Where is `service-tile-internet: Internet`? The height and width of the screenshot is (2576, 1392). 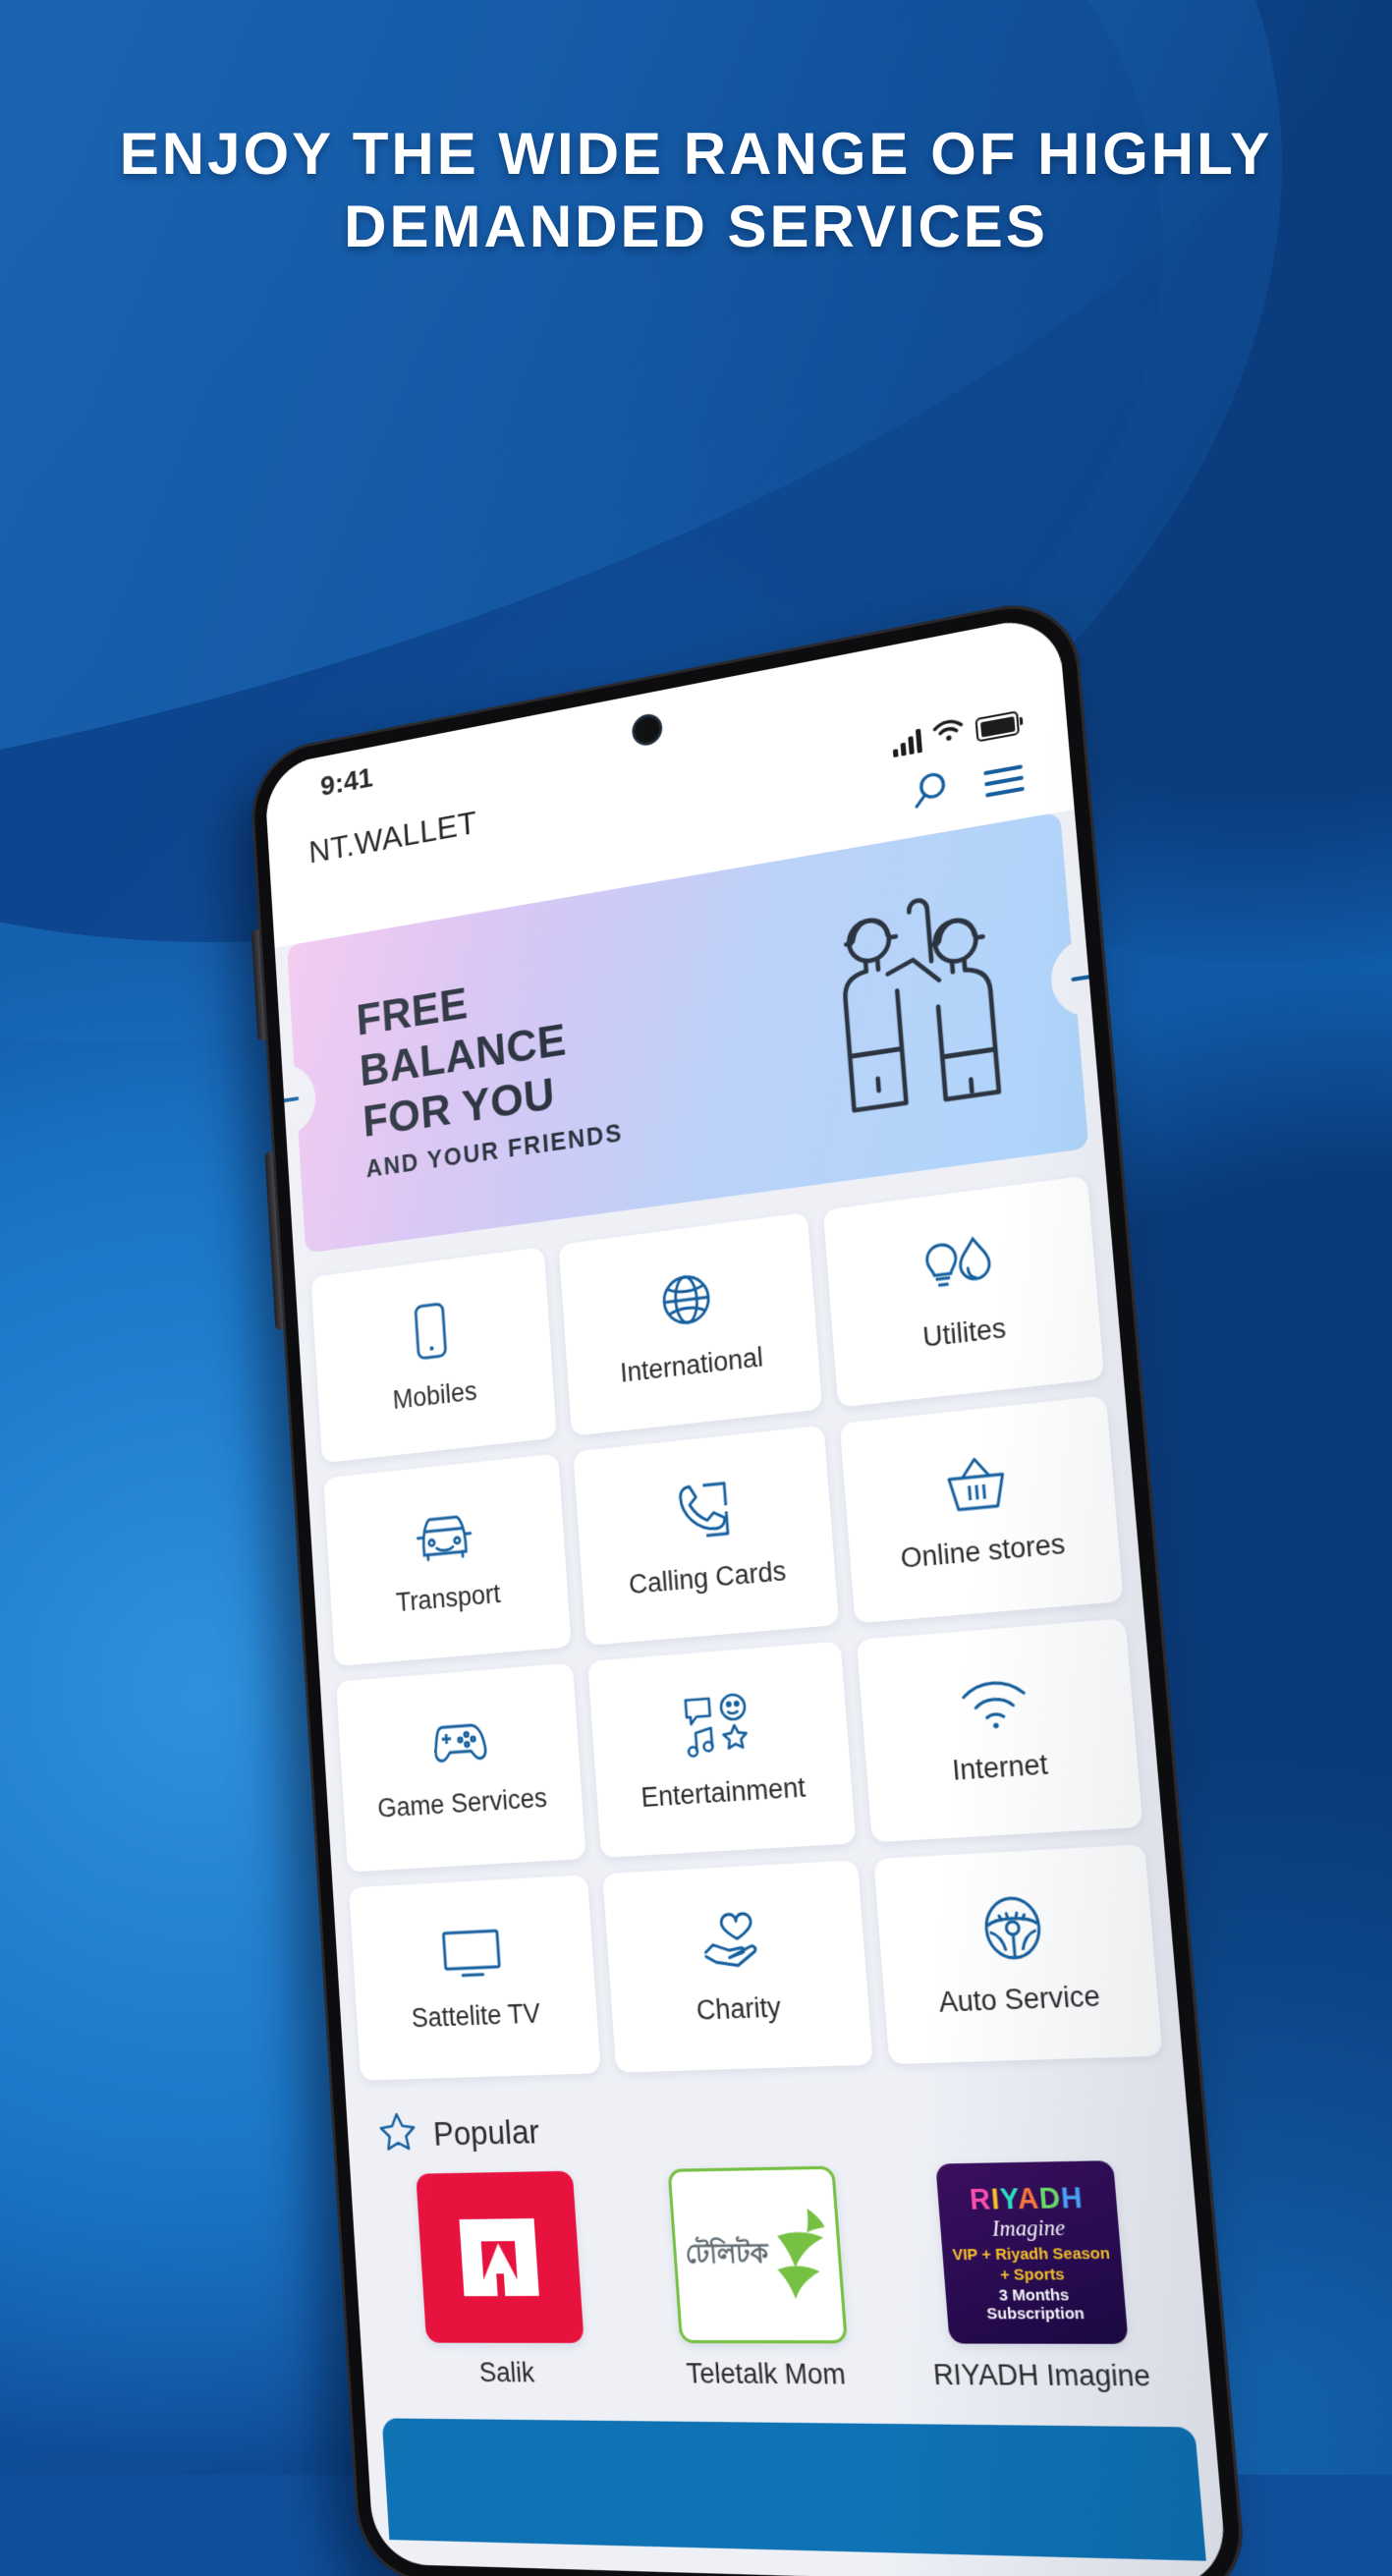 service-tile-internet: Internet is located at coordinates (1000, 1730).